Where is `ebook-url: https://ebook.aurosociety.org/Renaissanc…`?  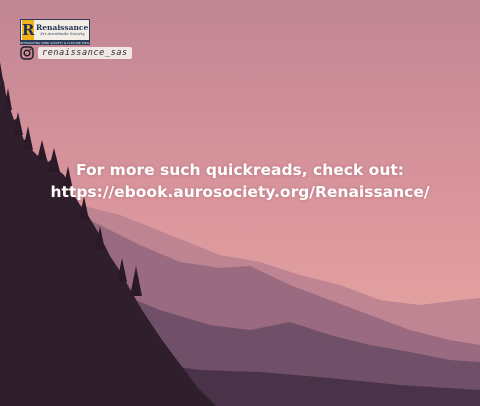
ebook-url: https://ebook.aurosociety.org/Renaissanc… is located at coordinates (240, 192).